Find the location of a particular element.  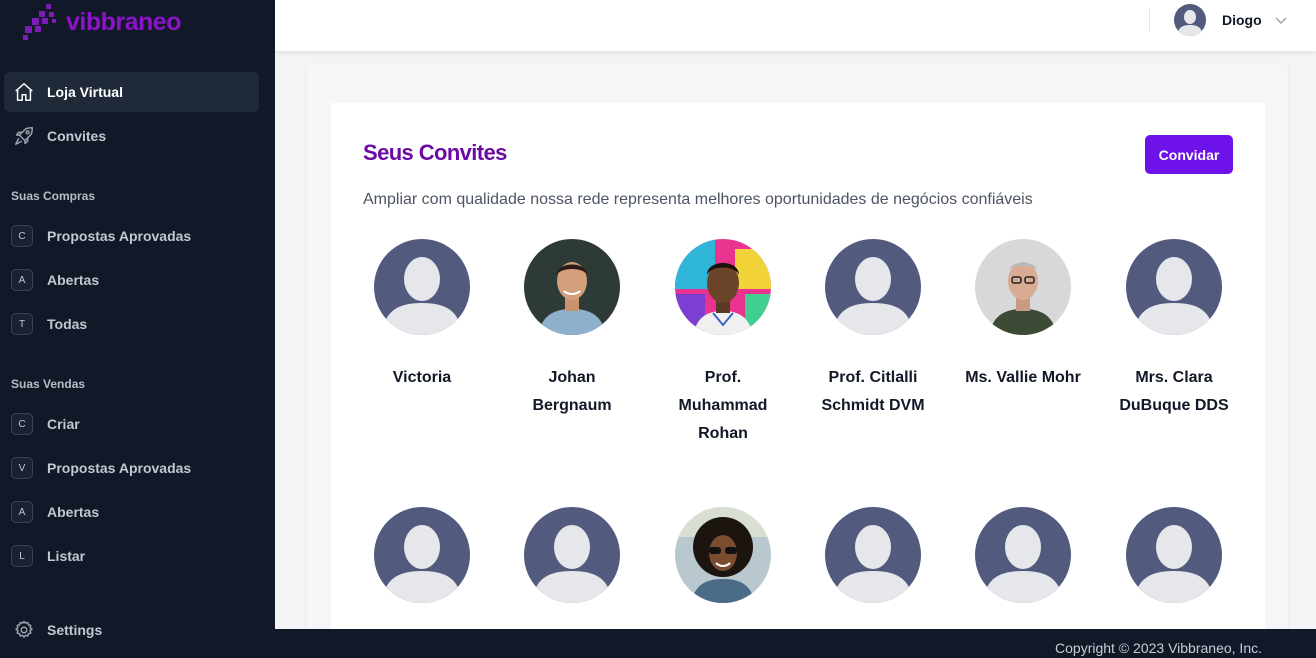

sidebar-item-vendas-propostas-aprovadas: V Propostas Aprovadas is located at coordinates (131, 468).